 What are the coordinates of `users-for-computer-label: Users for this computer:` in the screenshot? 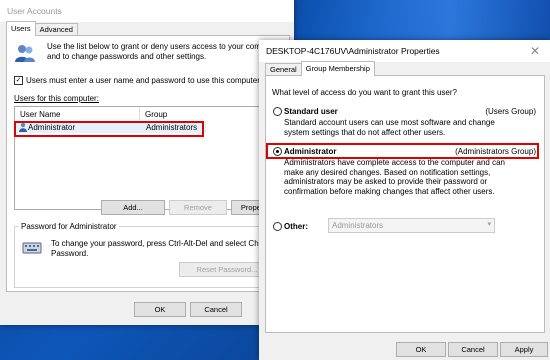 It's located at (56, 98).